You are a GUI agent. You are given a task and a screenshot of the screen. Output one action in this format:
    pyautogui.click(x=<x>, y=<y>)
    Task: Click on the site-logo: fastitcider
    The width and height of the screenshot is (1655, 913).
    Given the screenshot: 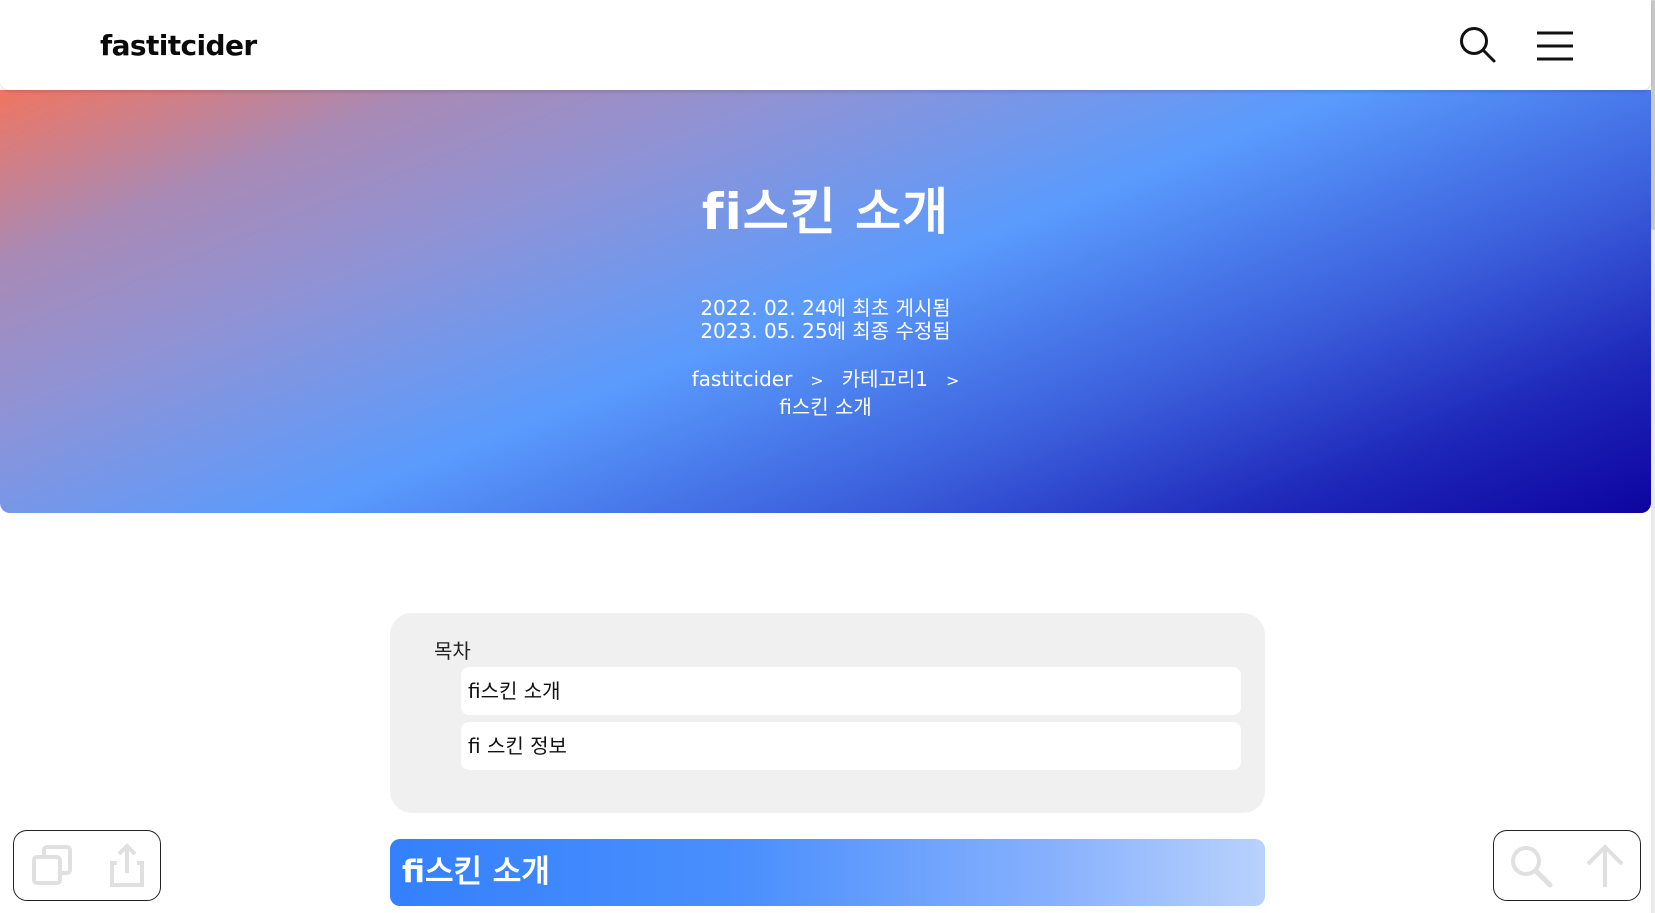 What is the action you would take?
    pyautogui.click(x=178, y=45)
    